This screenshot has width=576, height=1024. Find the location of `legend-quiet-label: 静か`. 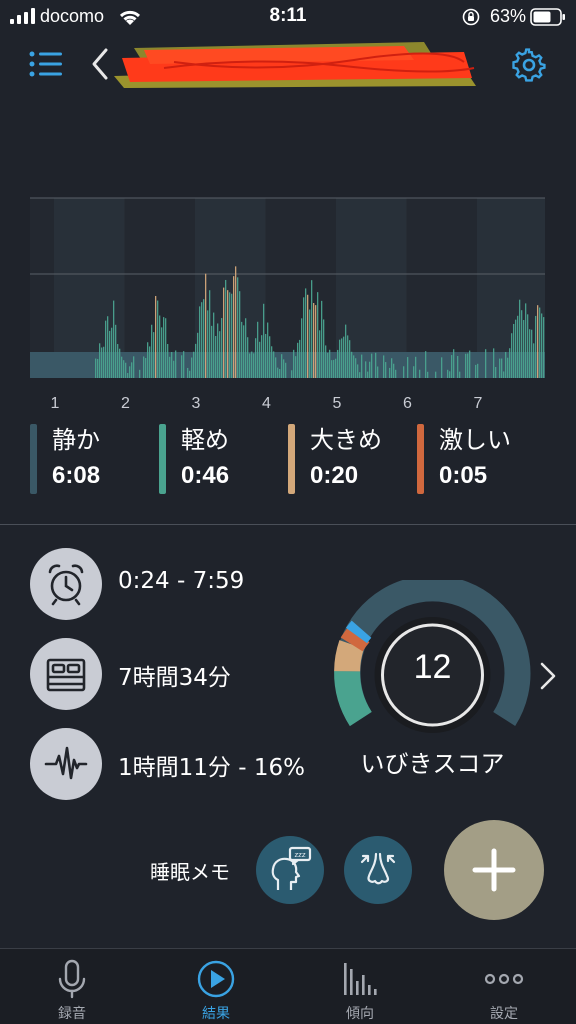

legend-quiet-label: 静か is located at coordinates (76, 440).